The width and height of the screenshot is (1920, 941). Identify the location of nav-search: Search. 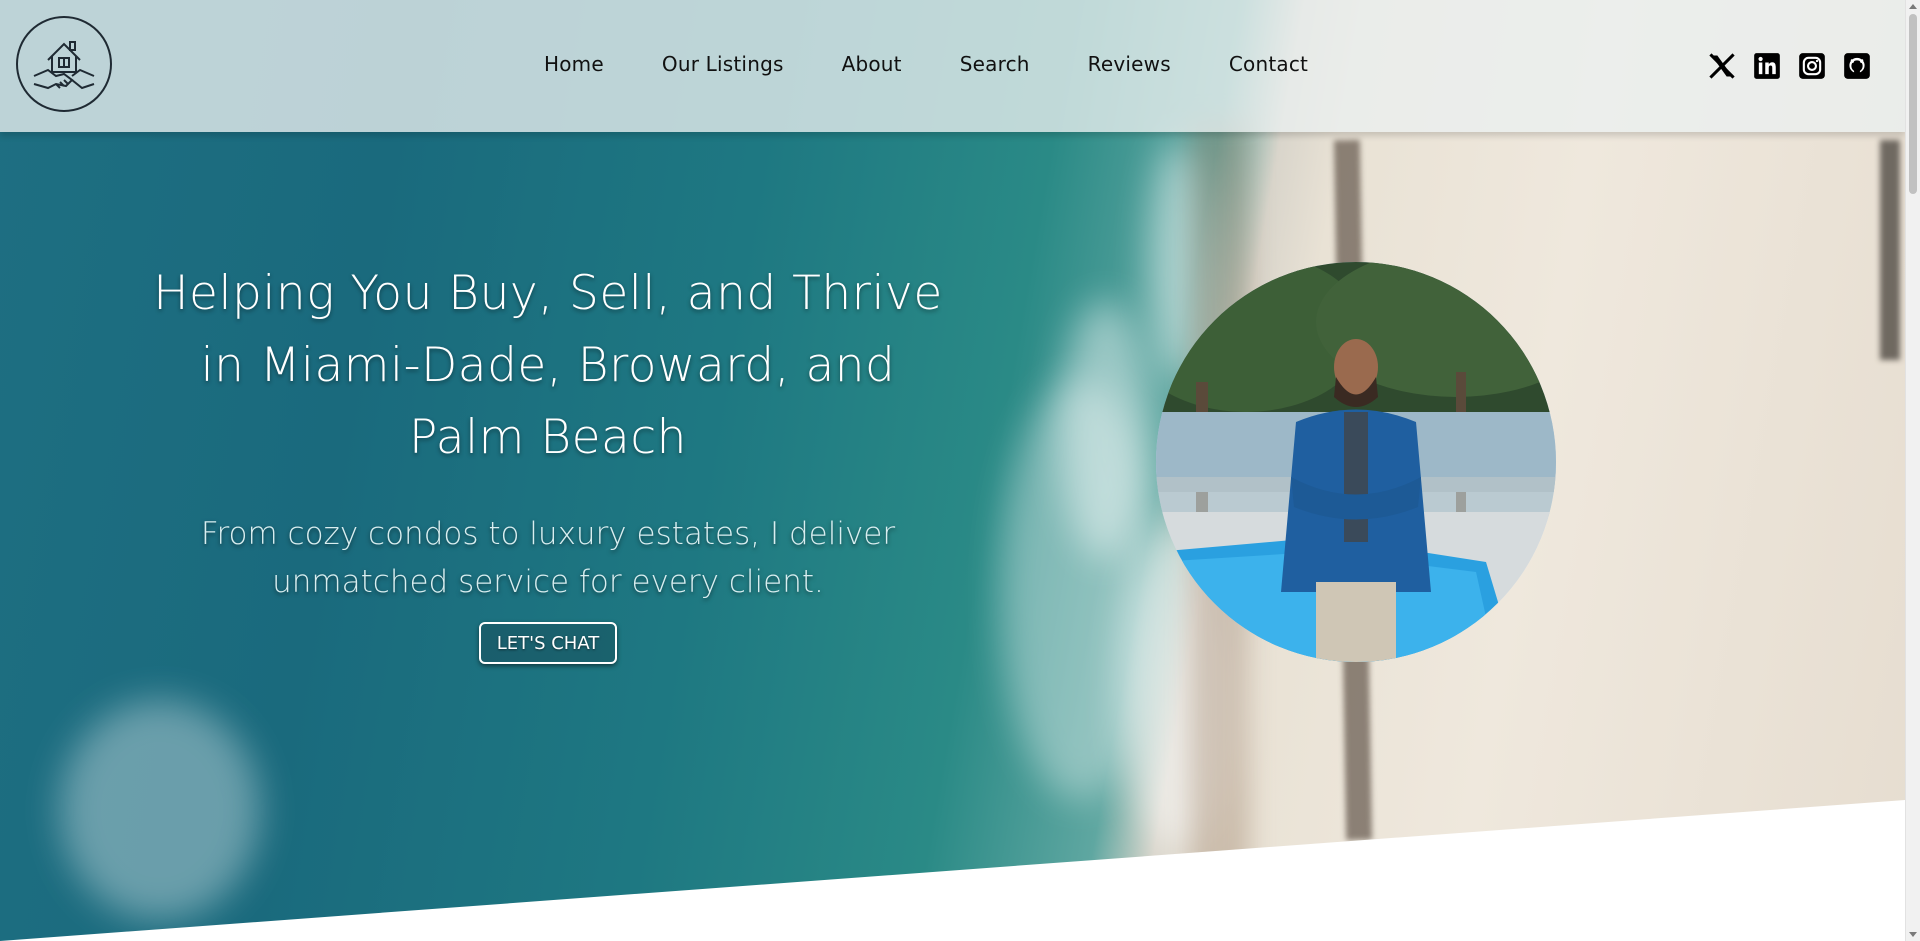
(995, 64).